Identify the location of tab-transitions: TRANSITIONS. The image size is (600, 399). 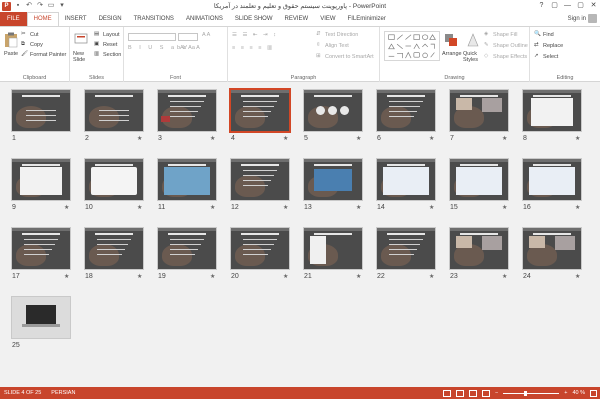
(154, 19).